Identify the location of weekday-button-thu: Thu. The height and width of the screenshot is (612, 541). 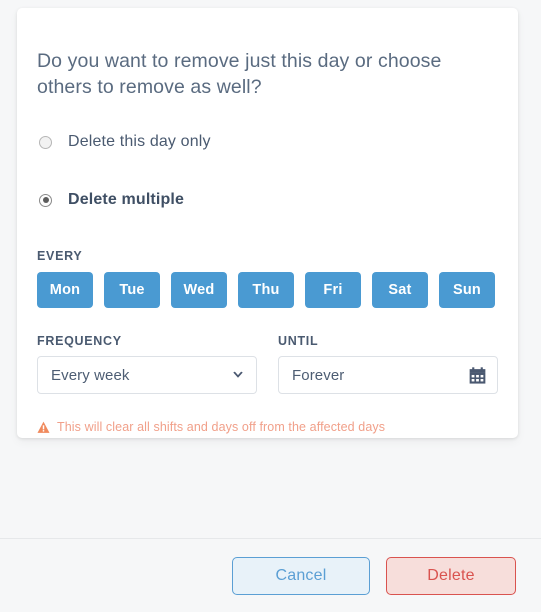
(266, 290).